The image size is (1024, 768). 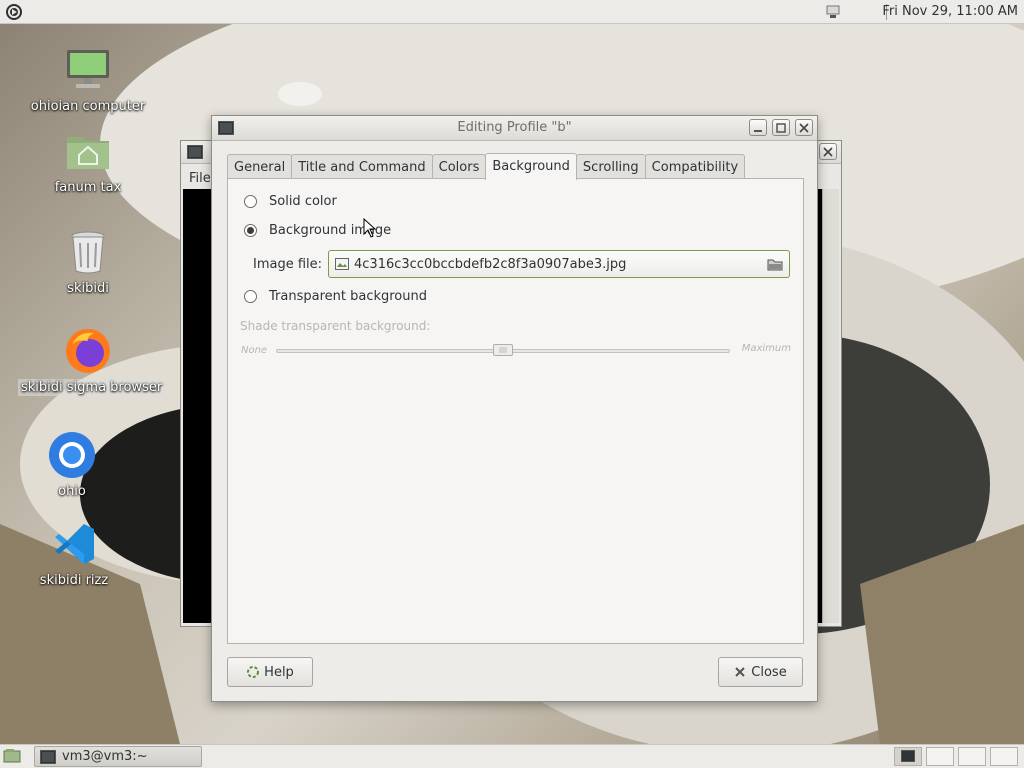 What do you see at coordinates (74, 544) in the screenshot?
I see `vscode-icon` at bounding box center [74, 544].